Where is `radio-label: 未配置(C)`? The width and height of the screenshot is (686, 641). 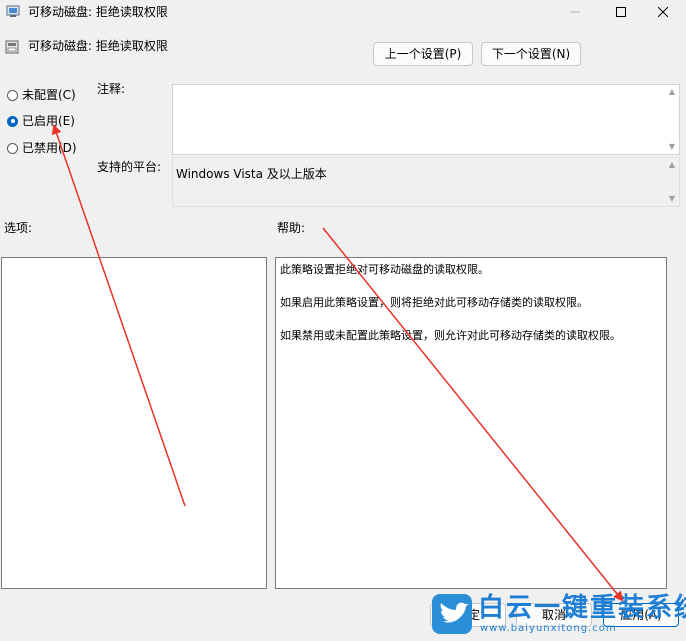
radio-label: 未配置(C) is located at coordinates (49, 95).